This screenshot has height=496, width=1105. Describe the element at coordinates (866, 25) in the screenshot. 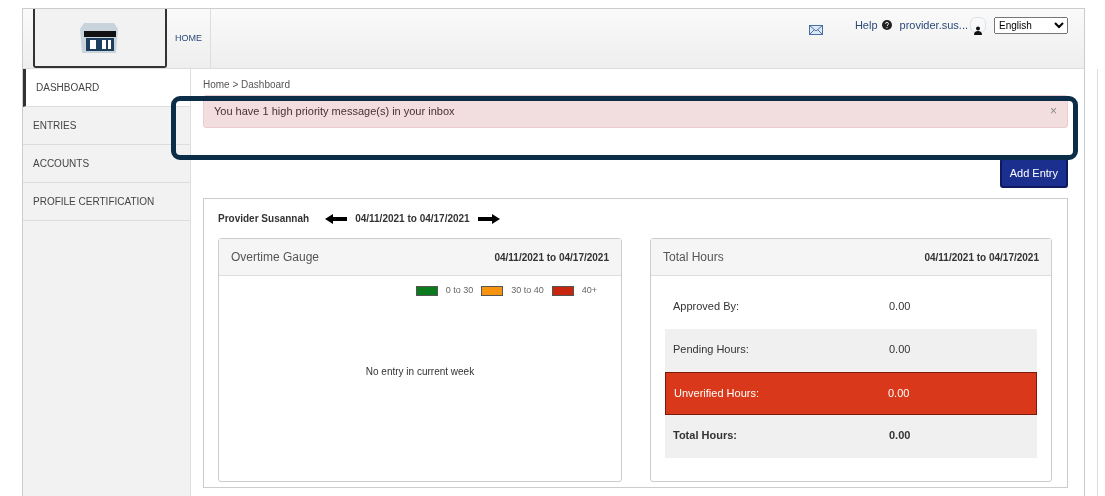

I see `help-link: Help` at that location.